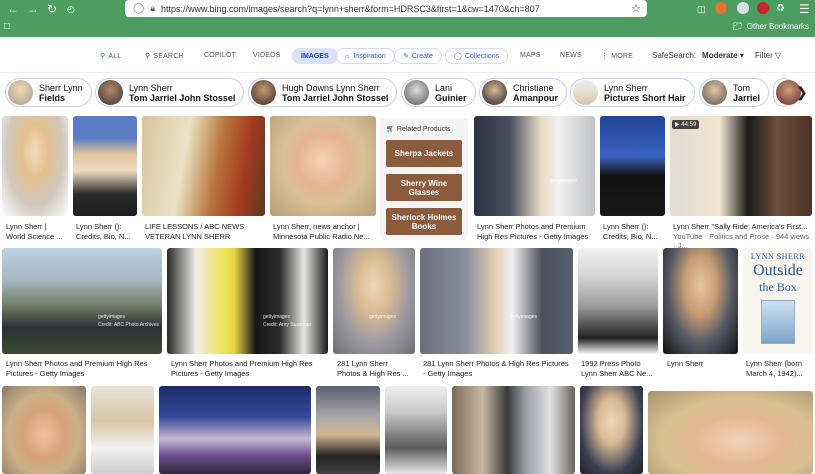 This screenshot has width=815, height=474. What do you see at coordinates (13, 9) in the screenshot?
I see `back-icon: ←` at bounding box center [13, 9].